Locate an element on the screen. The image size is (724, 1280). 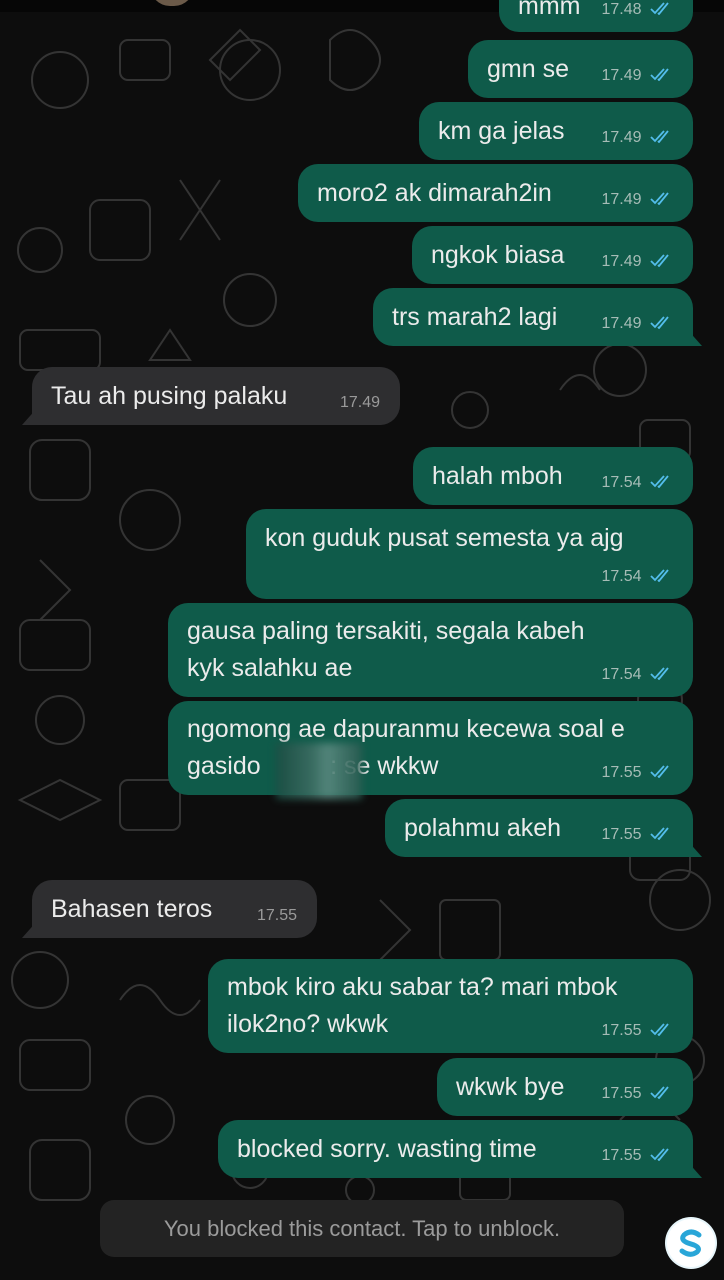
message-bubble-outgoing: trs marah2 lagi 17.49 is located at coordinates (533, 317).